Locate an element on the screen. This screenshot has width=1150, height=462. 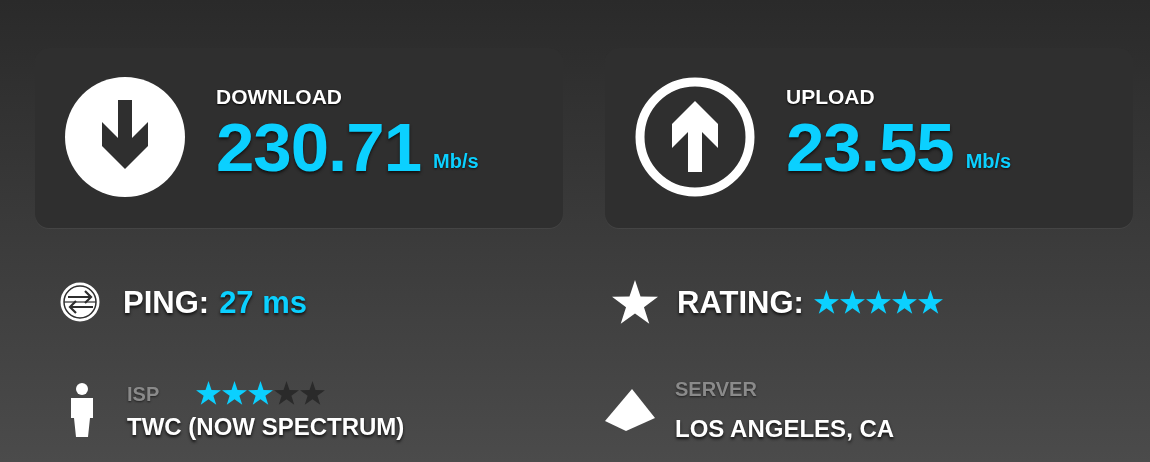
speed-value: 230.71 is located at coordinates (319, 147).